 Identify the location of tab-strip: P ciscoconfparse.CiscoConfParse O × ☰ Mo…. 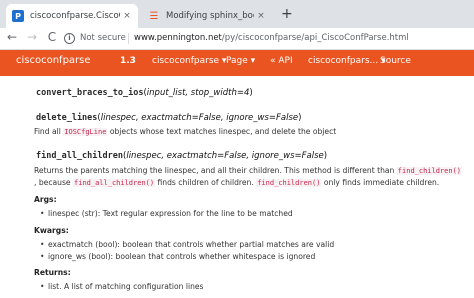
(237, 14).